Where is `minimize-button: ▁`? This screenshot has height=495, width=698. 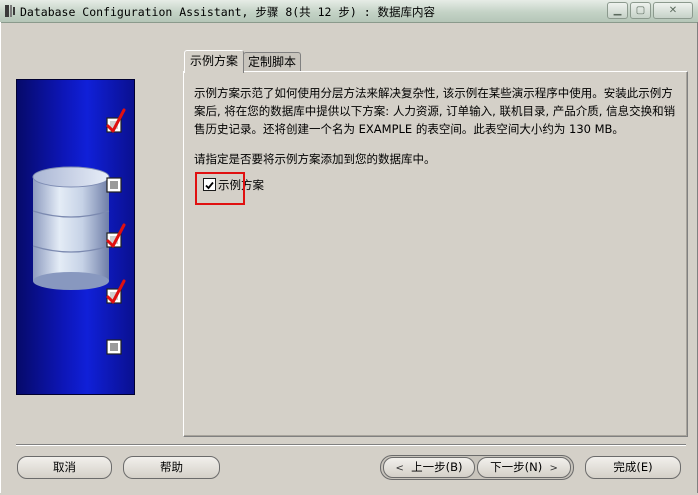
minimize-button: ▁ is located at coordinates (617, 10).